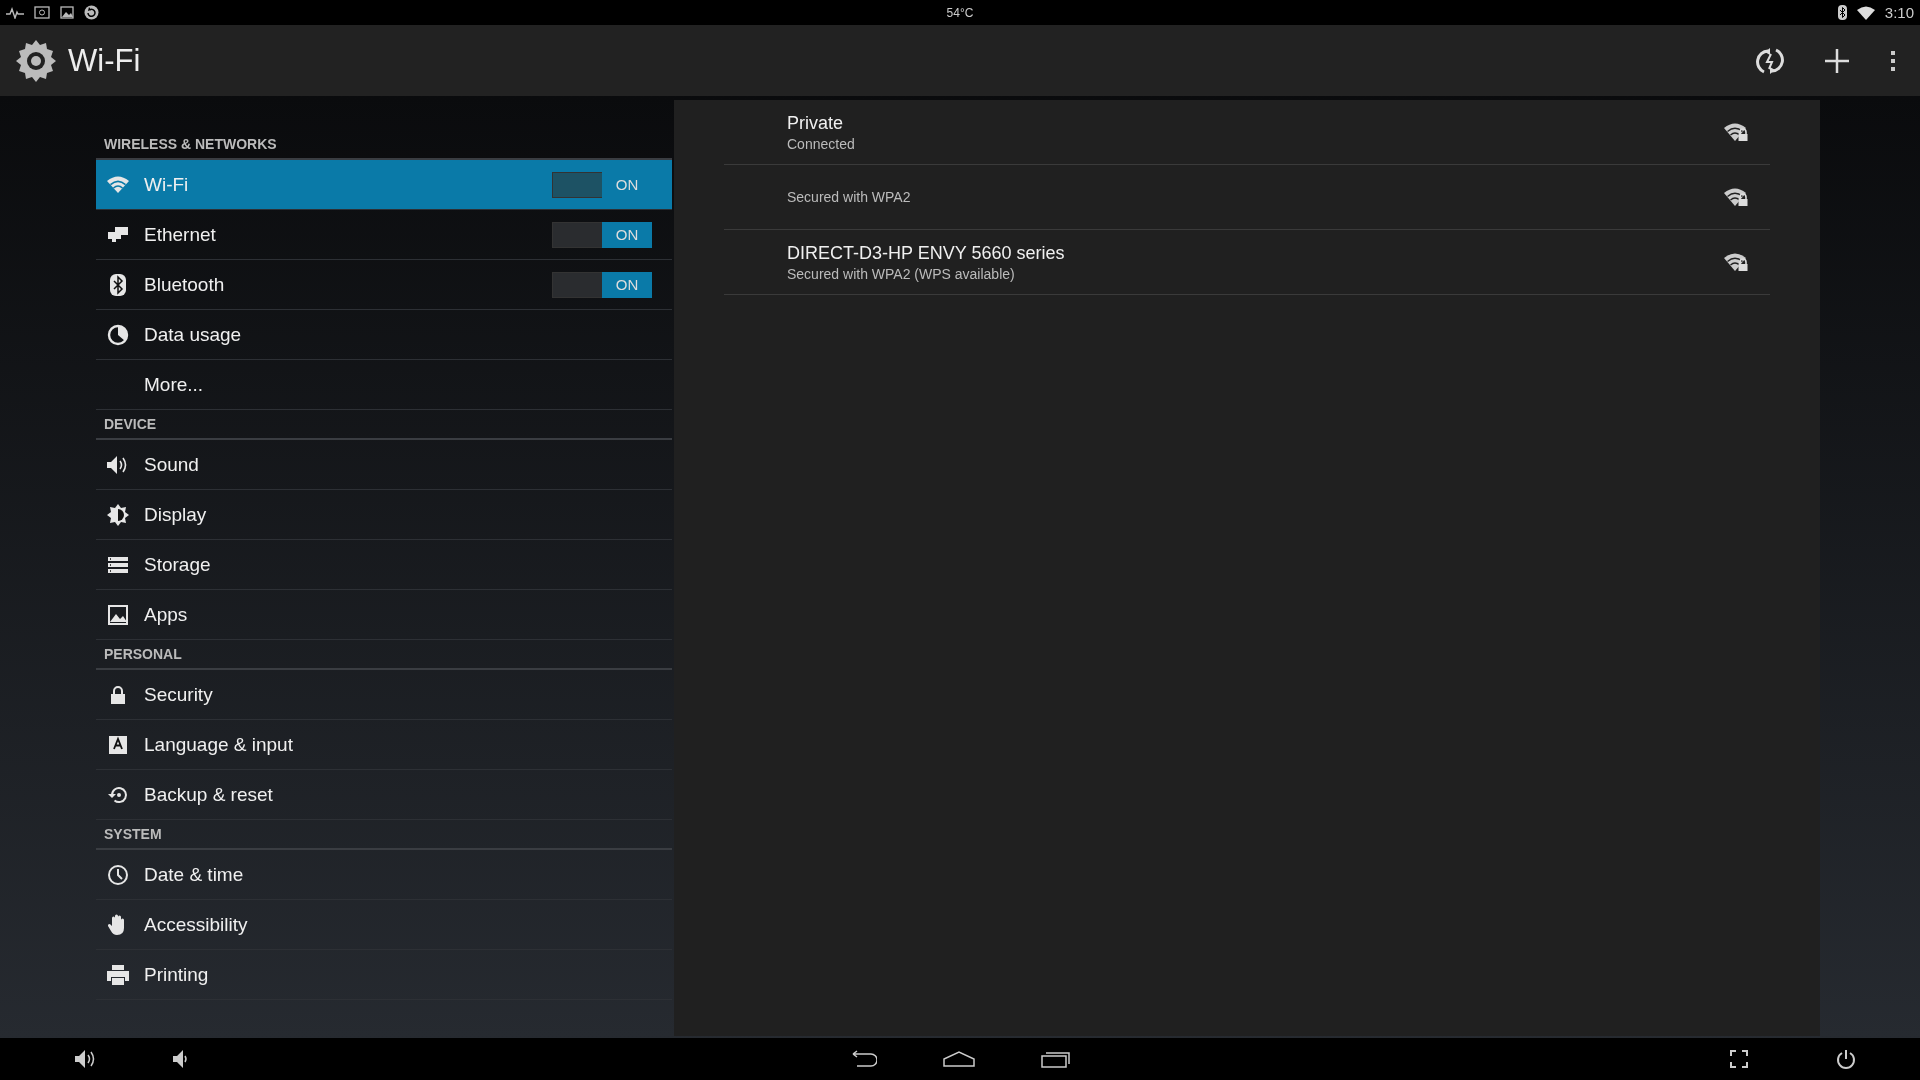 The image size is (1920, 1080). What do you see at coordinates (384, 975) in the screenshot?
I see `settings-item: Printing` at bounding box center [384, 975].